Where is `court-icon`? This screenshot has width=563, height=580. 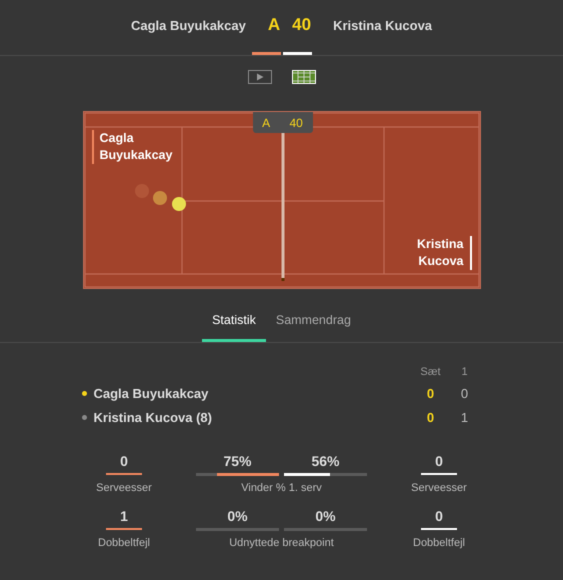
court-icon is located at coordinates (304, 77).